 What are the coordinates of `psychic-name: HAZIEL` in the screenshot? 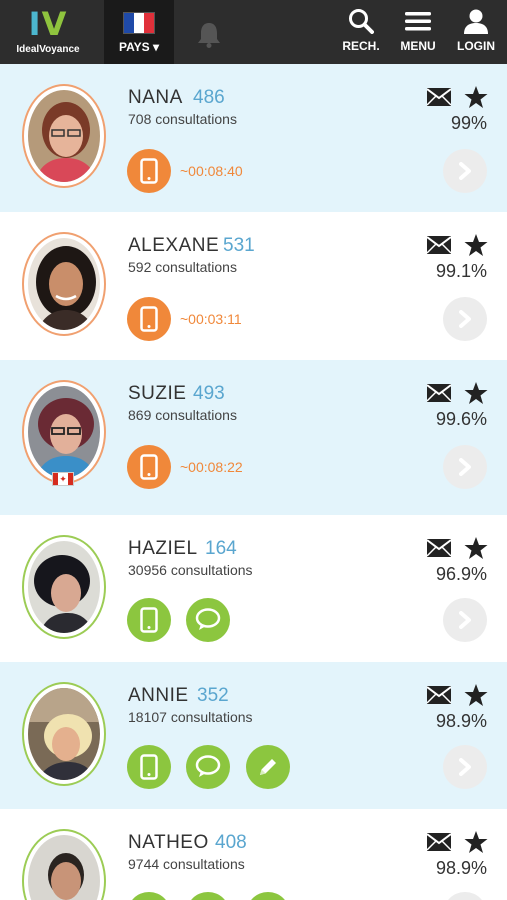 It's located at (163, 549).